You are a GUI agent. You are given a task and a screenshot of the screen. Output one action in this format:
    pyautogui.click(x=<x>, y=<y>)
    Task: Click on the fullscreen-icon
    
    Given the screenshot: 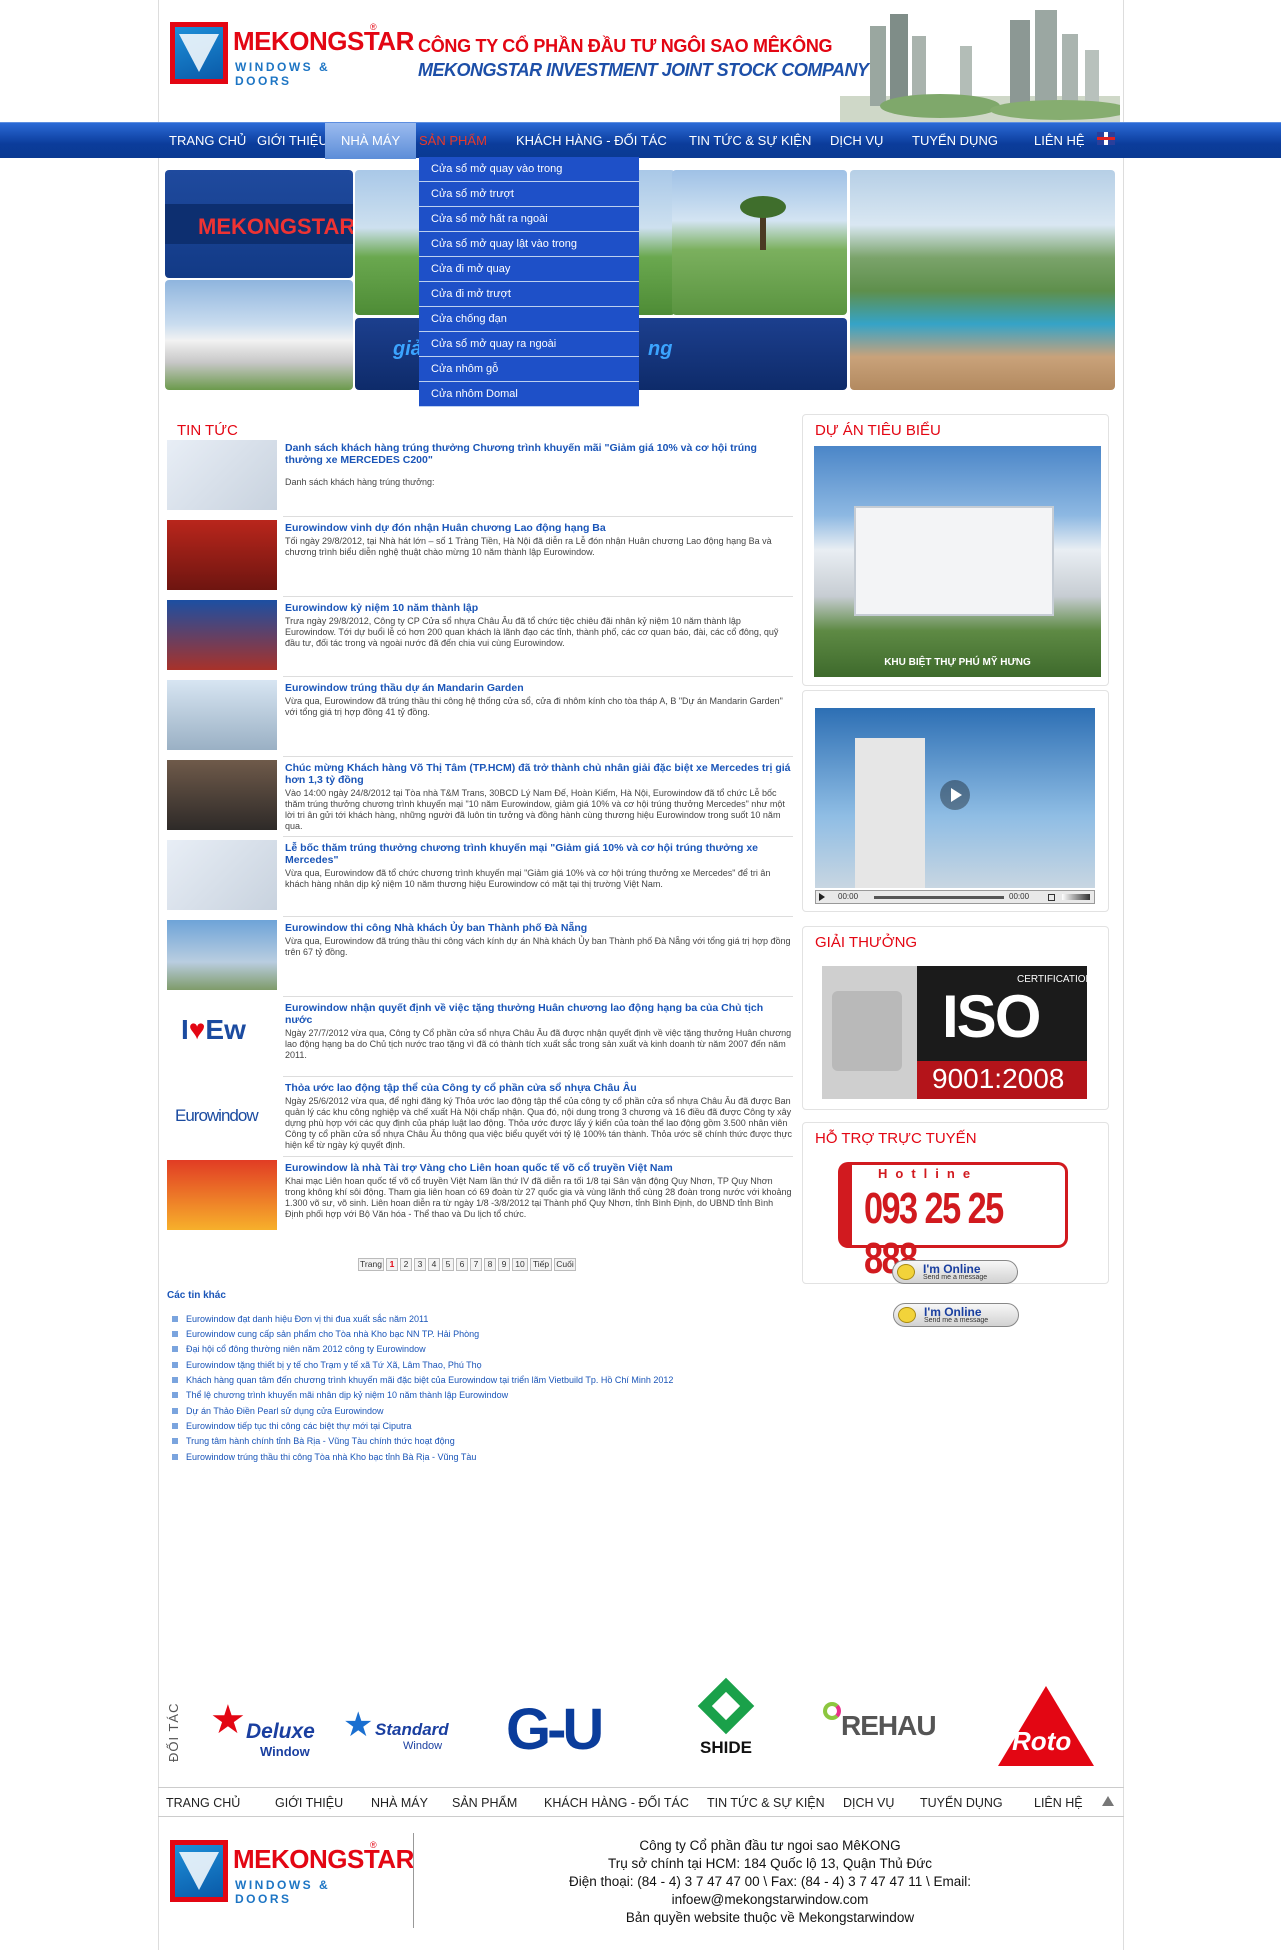 What is the action you would take?
    pyautogui.click(x=1051, y=897)
    